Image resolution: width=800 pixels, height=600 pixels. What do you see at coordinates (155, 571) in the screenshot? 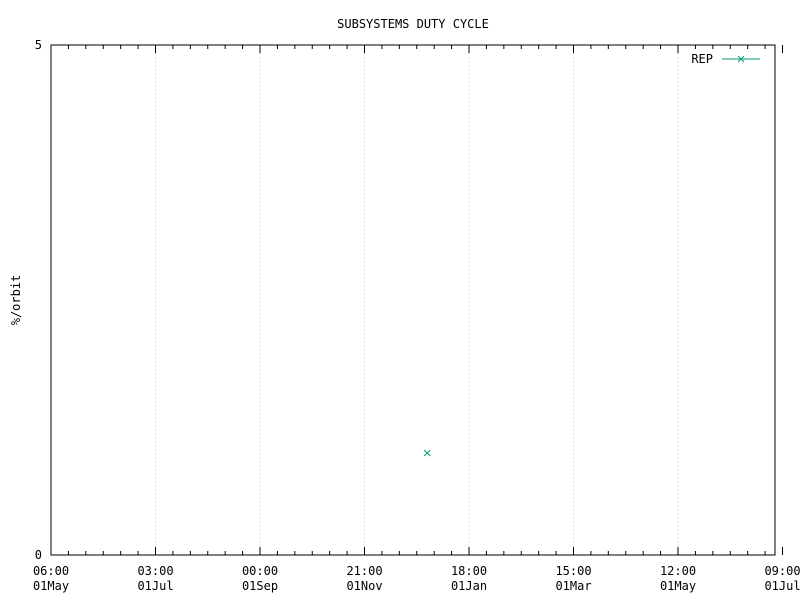
I see `x-tick-label-time: 03:00` at bounding box center [155, 571].